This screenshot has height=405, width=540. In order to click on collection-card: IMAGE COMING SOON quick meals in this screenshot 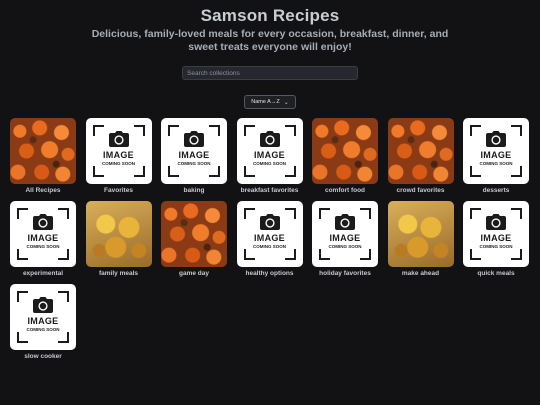, I will do `click(496, 239)`.